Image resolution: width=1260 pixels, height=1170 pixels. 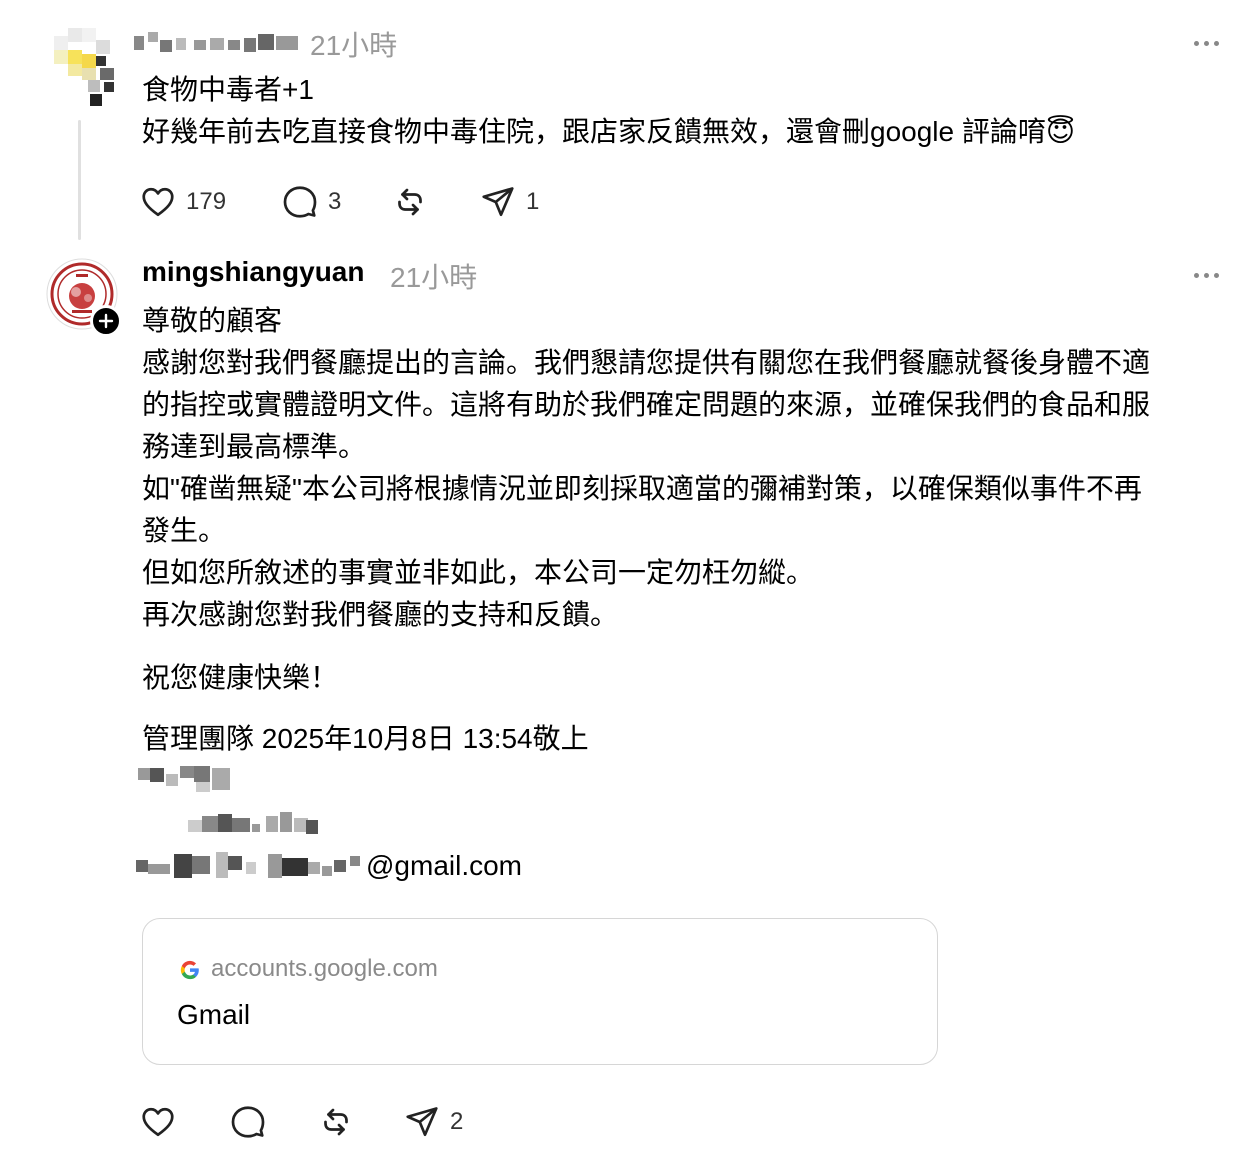 I want to click on like-button: 179, so click(x=183, y=202).